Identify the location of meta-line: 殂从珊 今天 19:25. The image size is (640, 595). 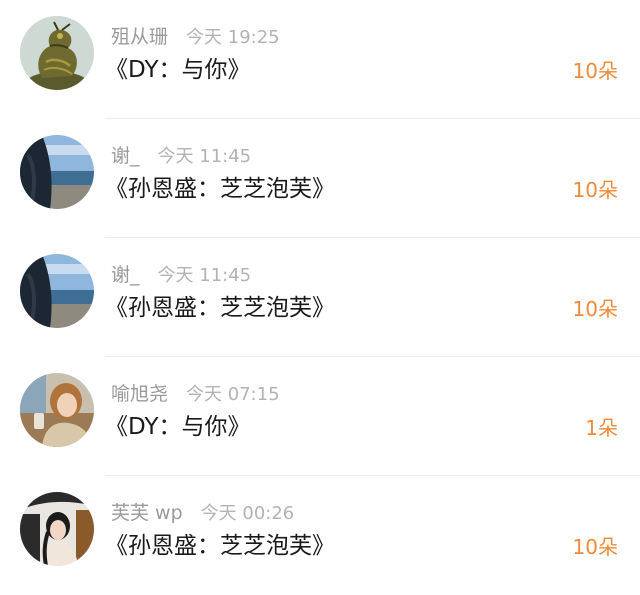
(195, 37).